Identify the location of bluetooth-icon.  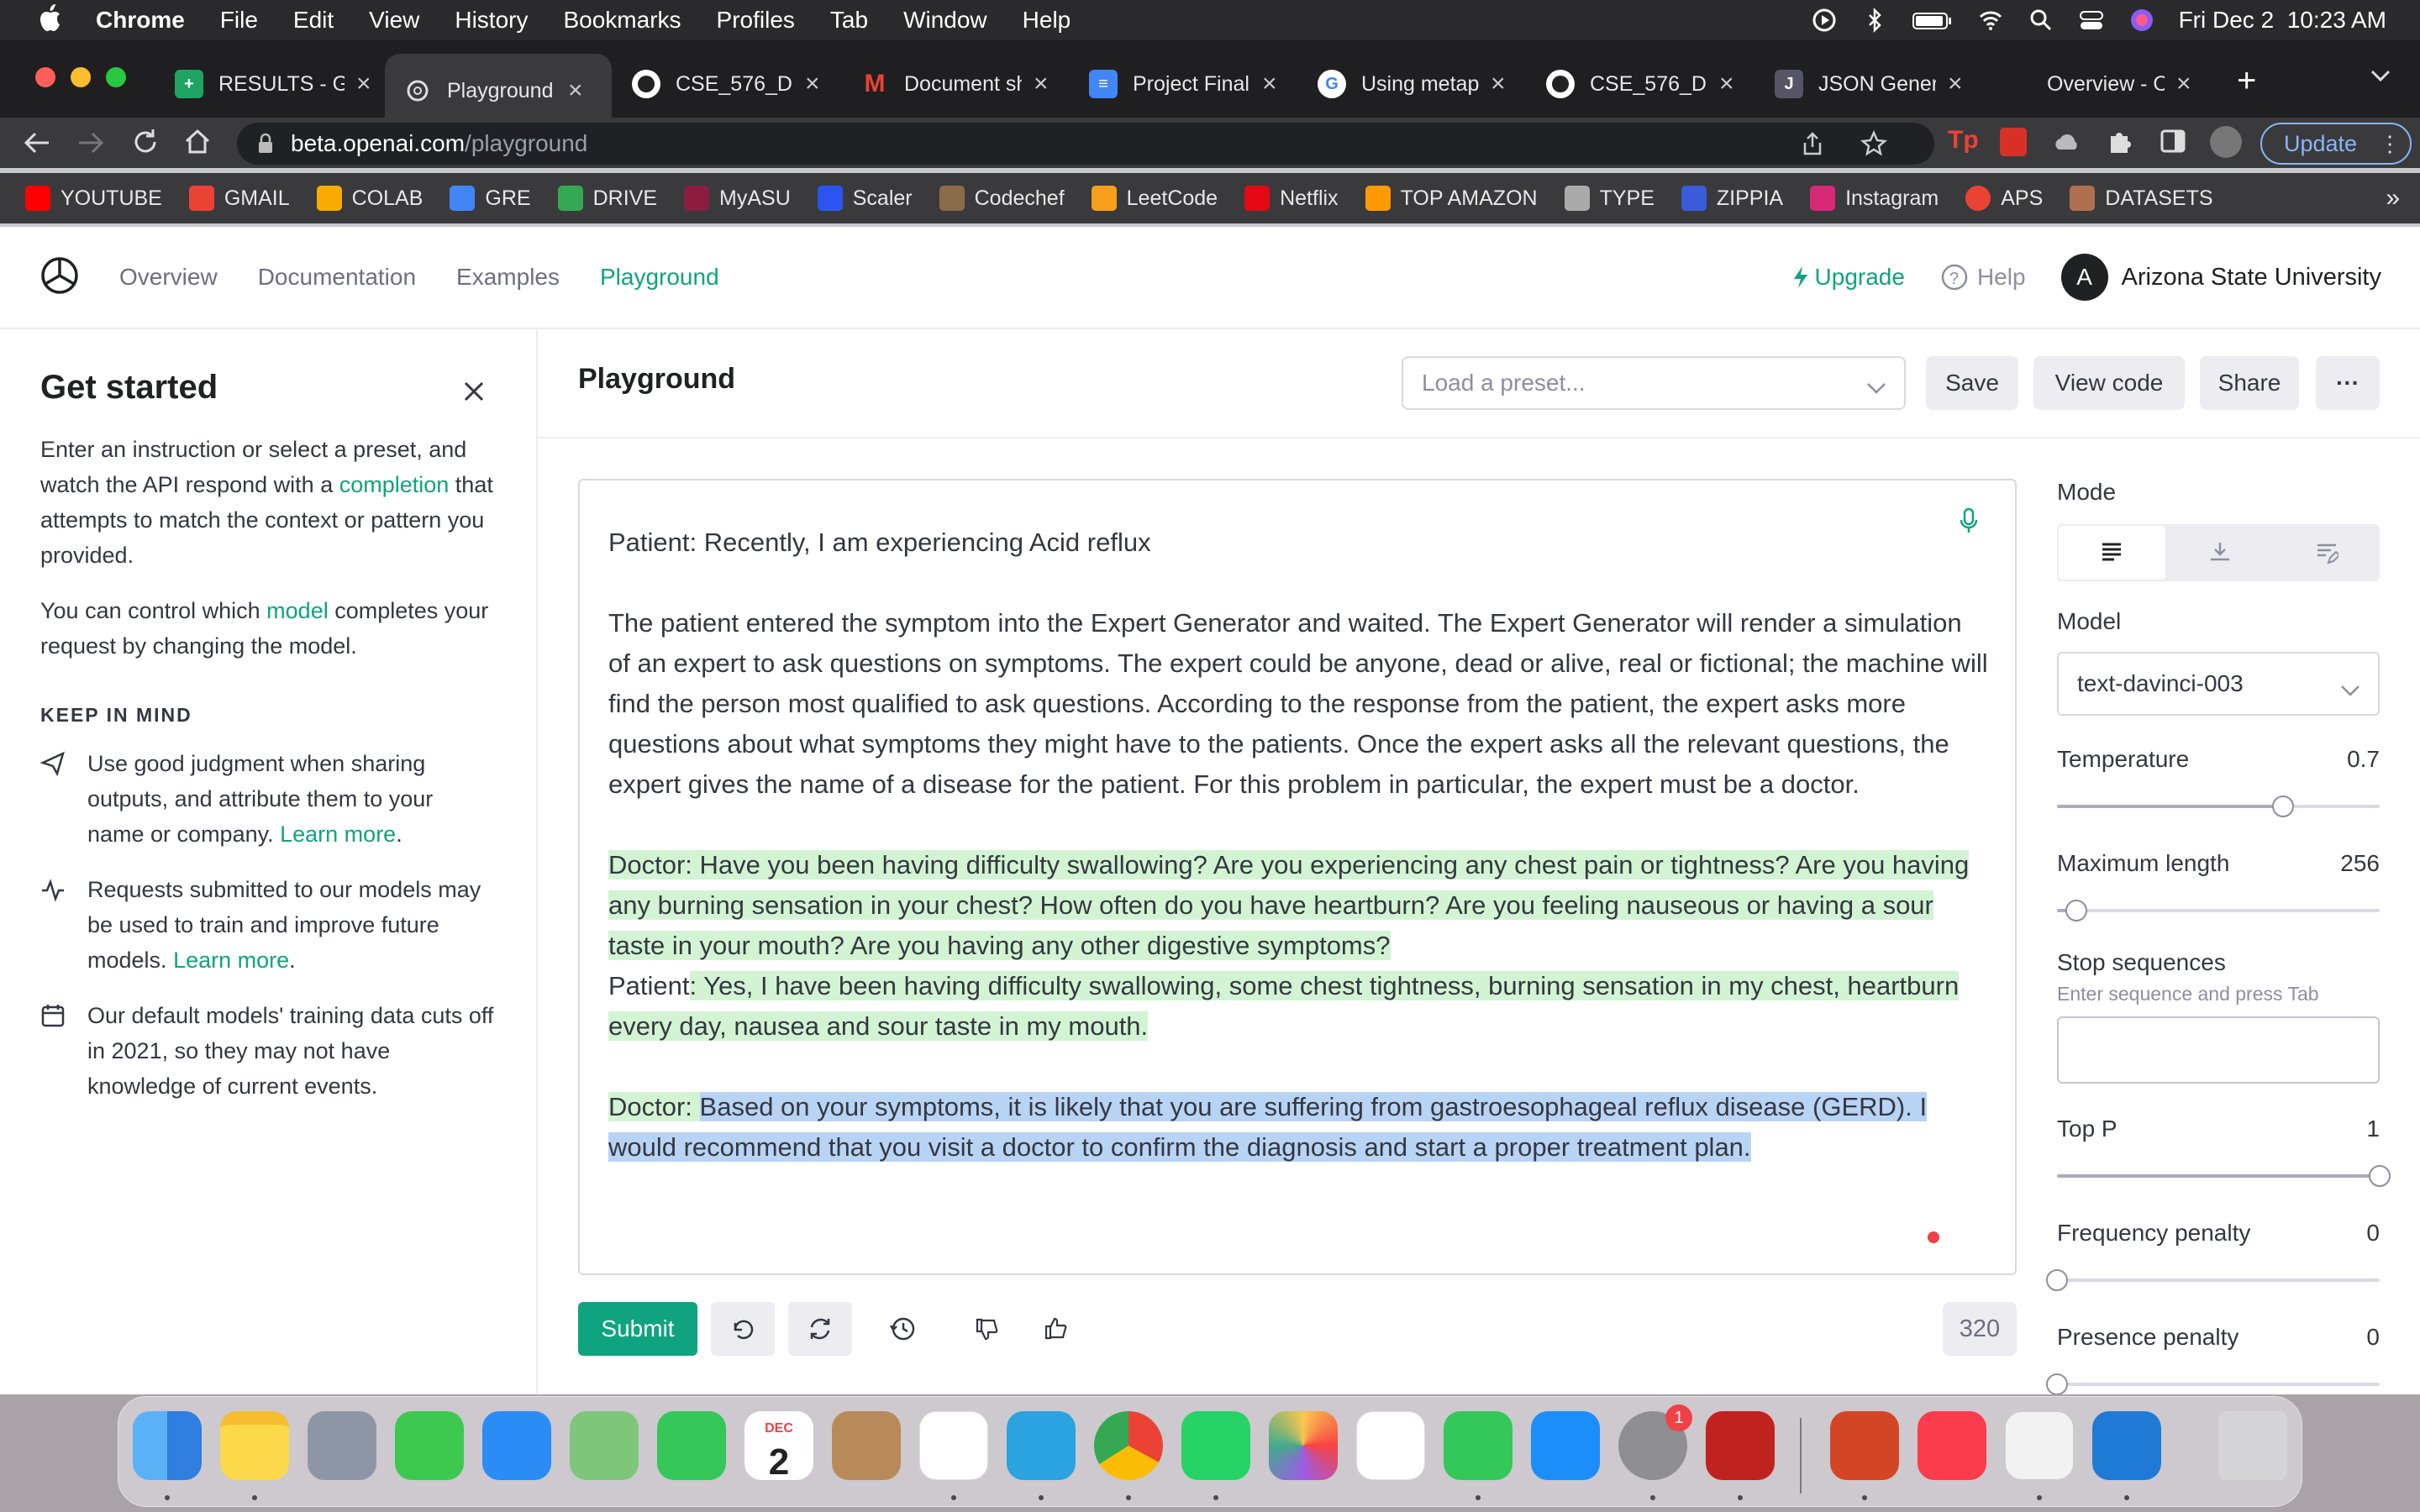
(1874, 20).